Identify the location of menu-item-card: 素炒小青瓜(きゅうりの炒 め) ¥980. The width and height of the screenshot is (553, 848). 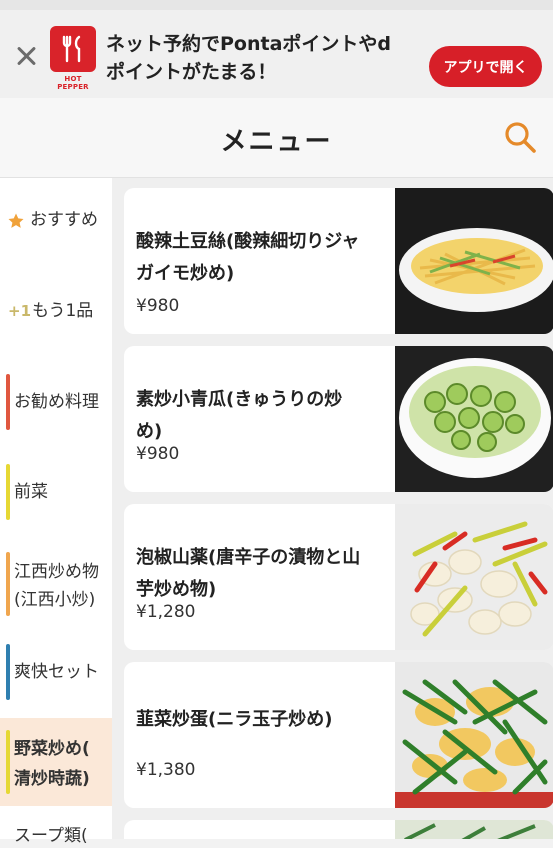
(338, 419).